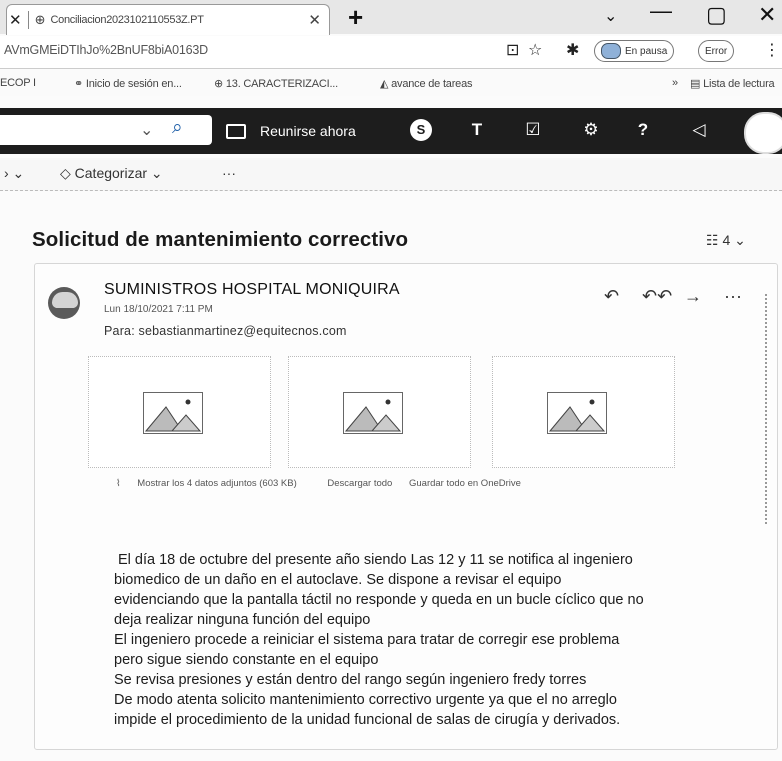 The image size is (782, 761). Describe the element at coordinates (611, 51) in the screenshot. I see `profile-avatar` at that location.